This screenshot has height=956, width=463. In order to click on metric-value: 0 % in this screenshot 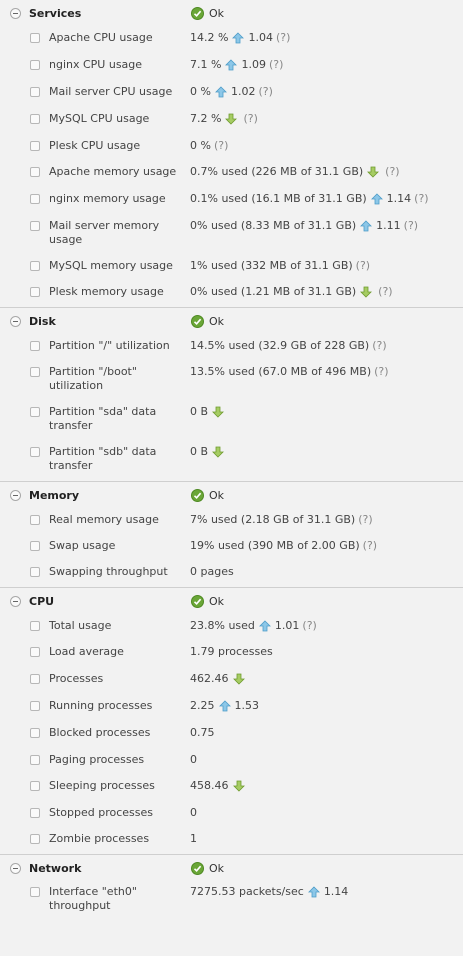, I will do `click(200, 91)`.